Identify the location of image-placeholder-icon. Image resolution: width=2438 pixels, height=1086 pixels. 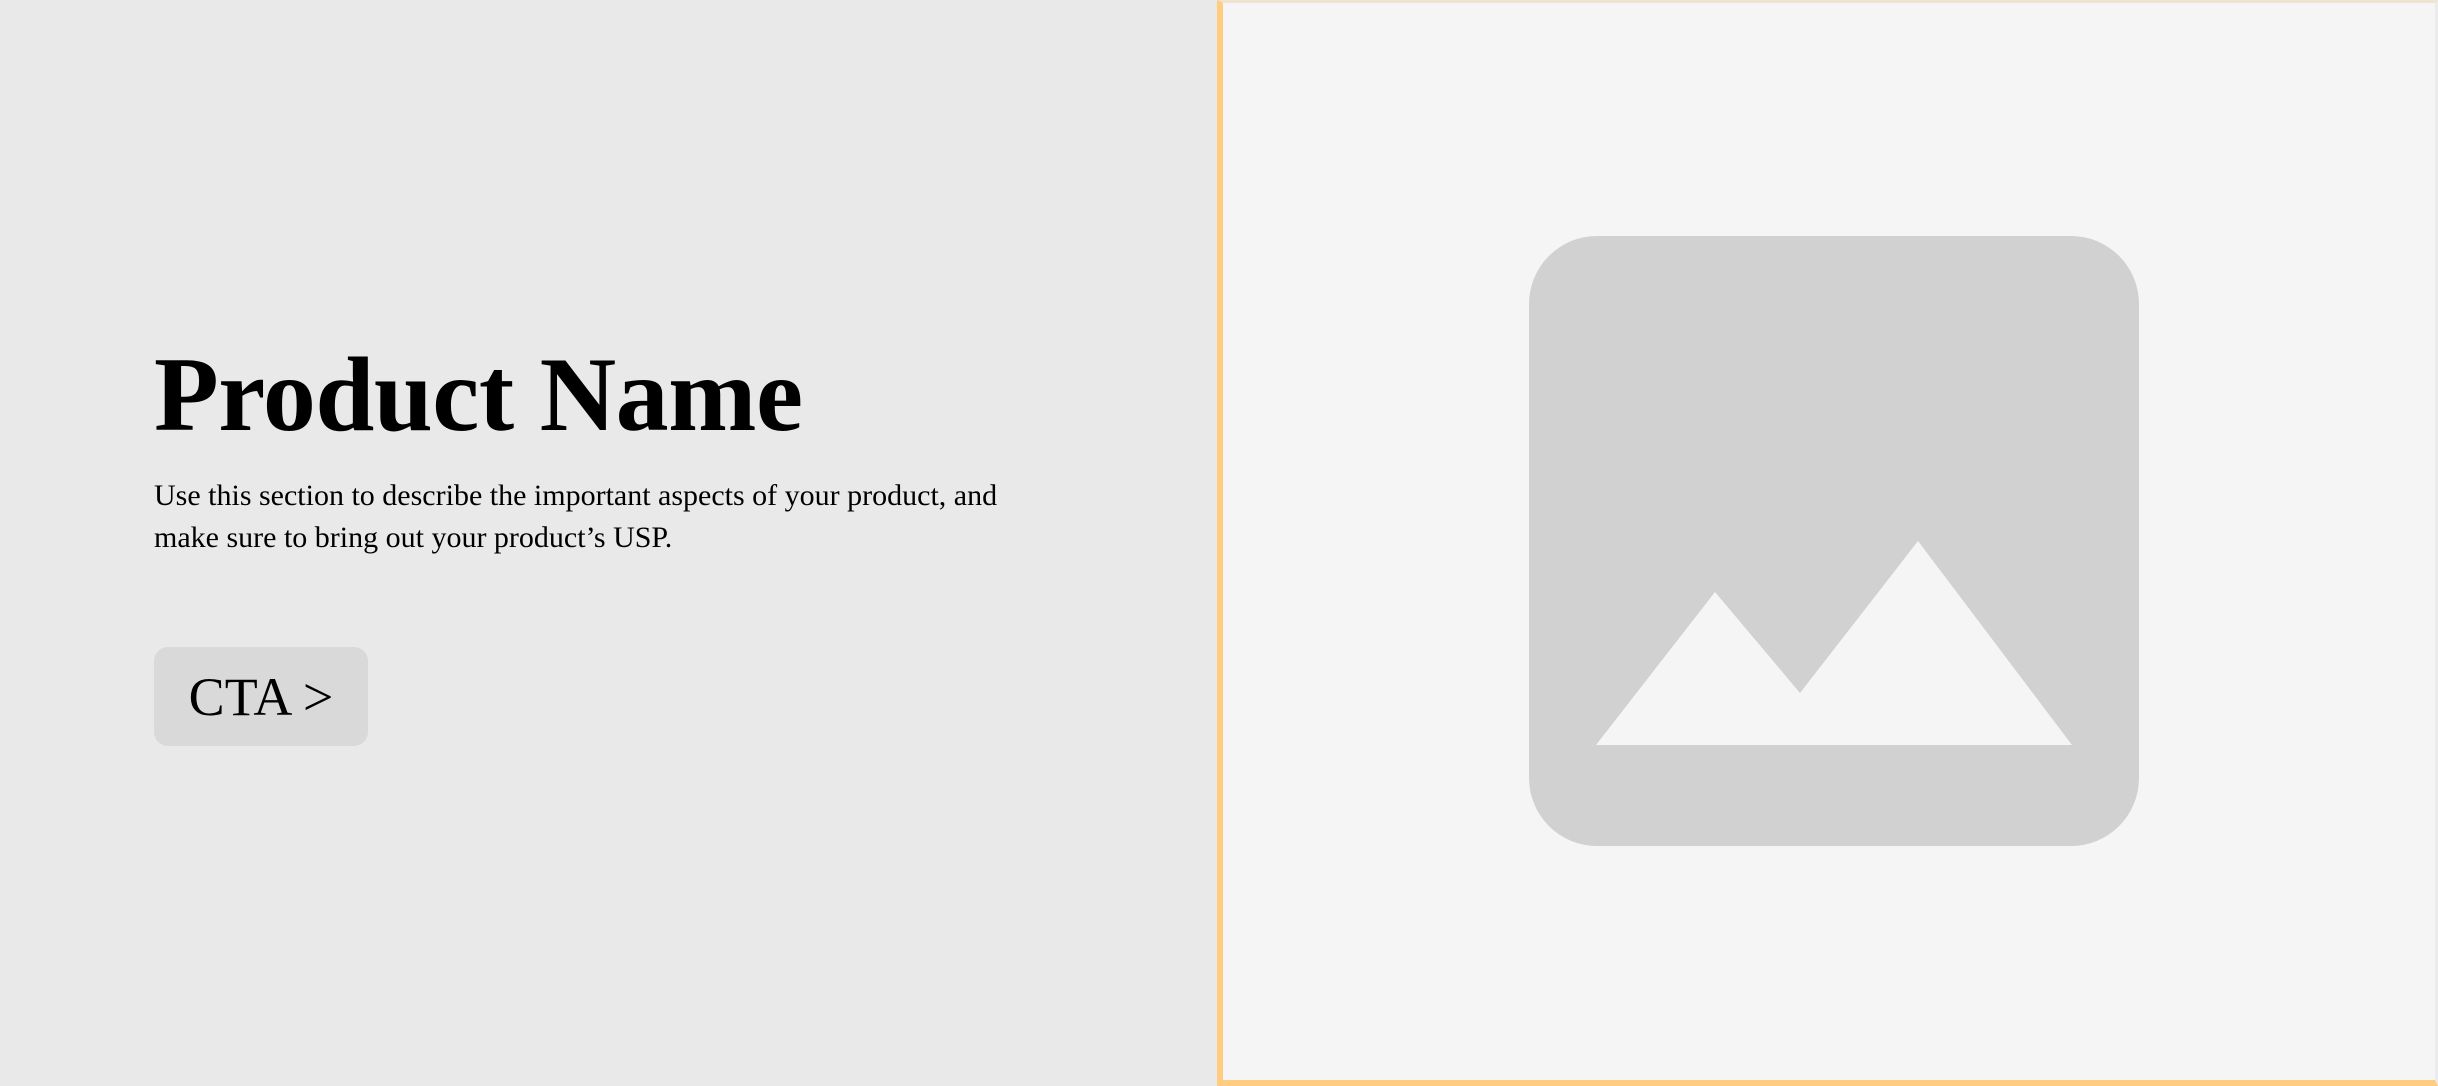
(1834, 541).